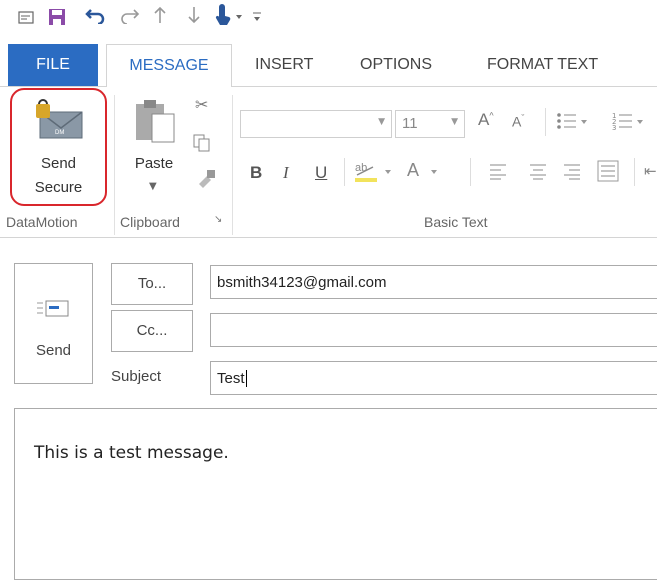  I want to click on ribbon-tab-bar: FILE MESSAGE INSERT OPTIONS FORMAT TEXT, so click(328, 66).